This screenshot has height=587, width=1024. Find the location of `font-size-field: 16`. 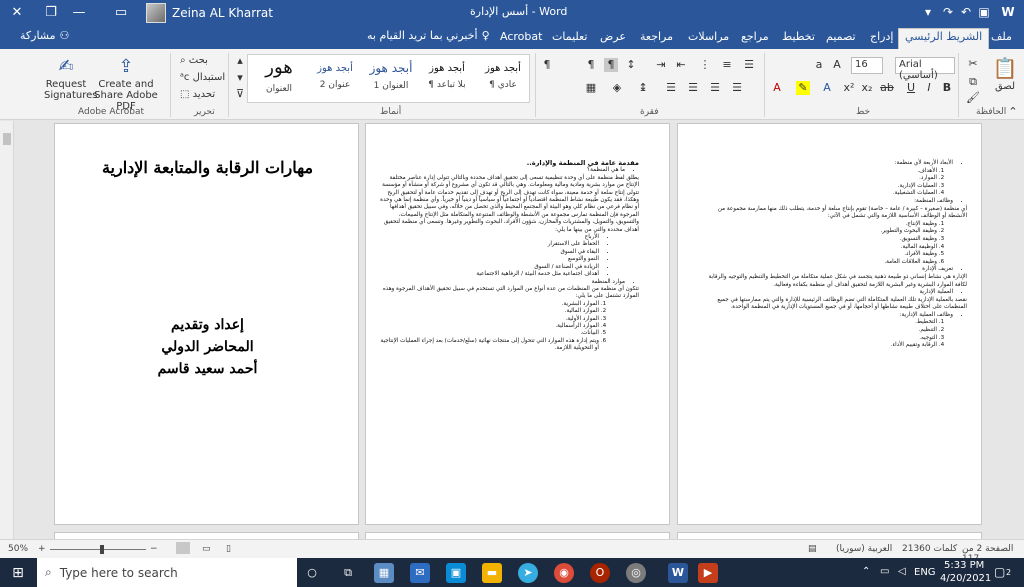

font-size-field: 16 is located at coordinates (867, 65).